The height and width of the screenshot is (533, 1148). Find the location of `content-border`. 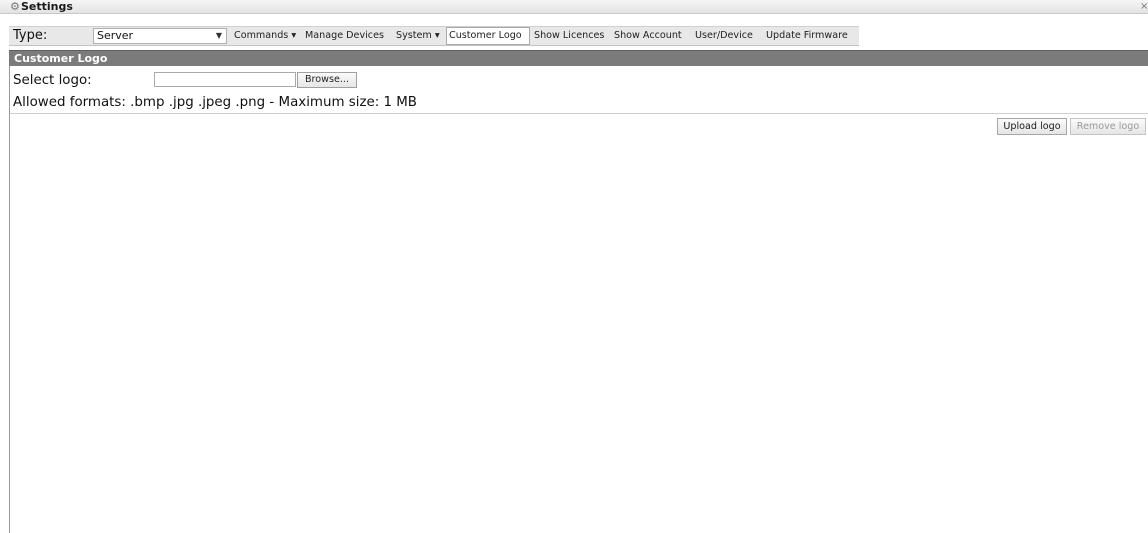

content-border is located at coordinates (9, 299).